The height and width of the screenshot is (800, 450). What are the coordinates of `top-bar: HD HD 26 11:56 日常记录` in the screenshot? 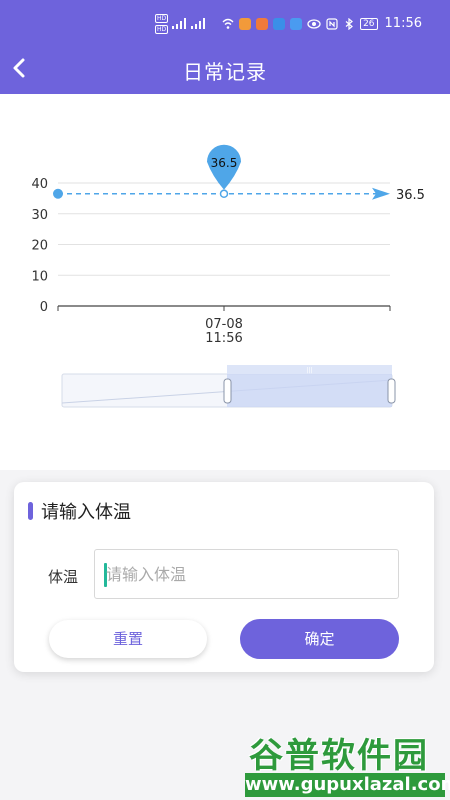 It's located at (225, 47).